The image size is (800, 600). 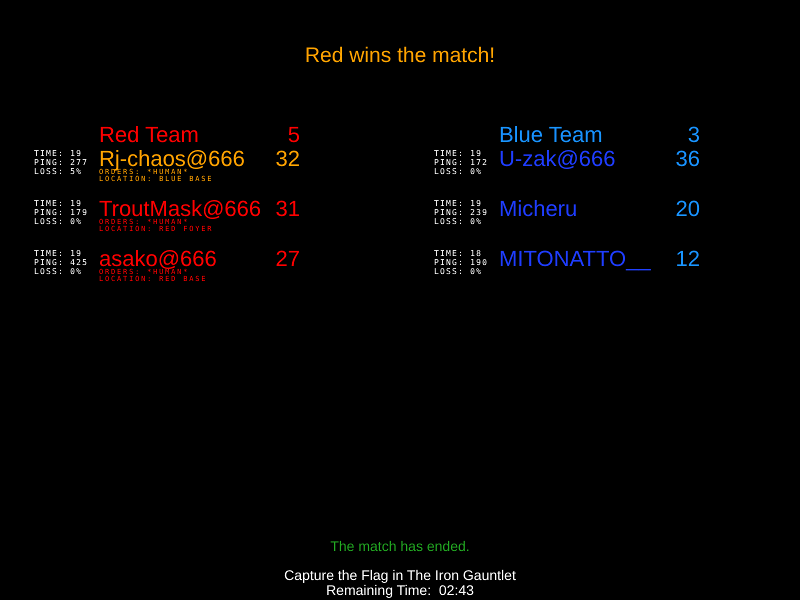 What do you see at coordinates (288, 259) in the screenshot?
I see `player-score: 27` at bounding box center [288, 259].